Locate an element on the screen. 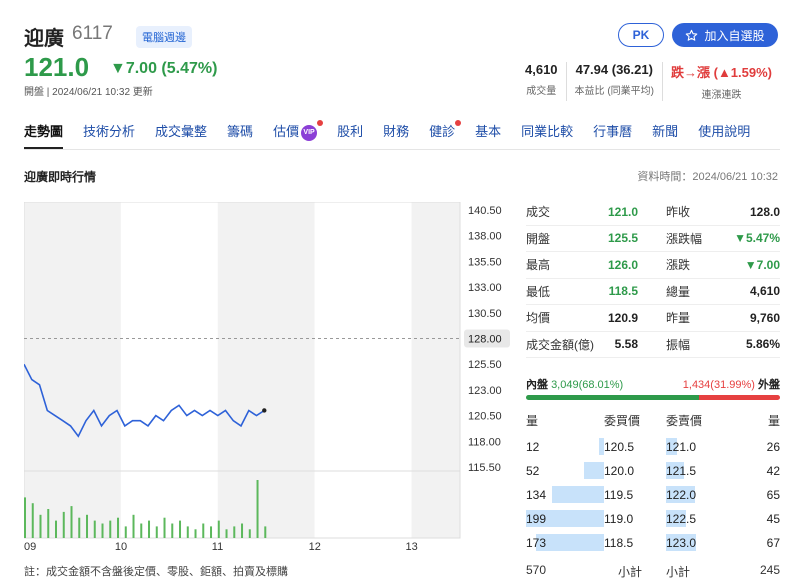  book-row: 52 120.0 121.5 42 is located at coordinates (653, 471).